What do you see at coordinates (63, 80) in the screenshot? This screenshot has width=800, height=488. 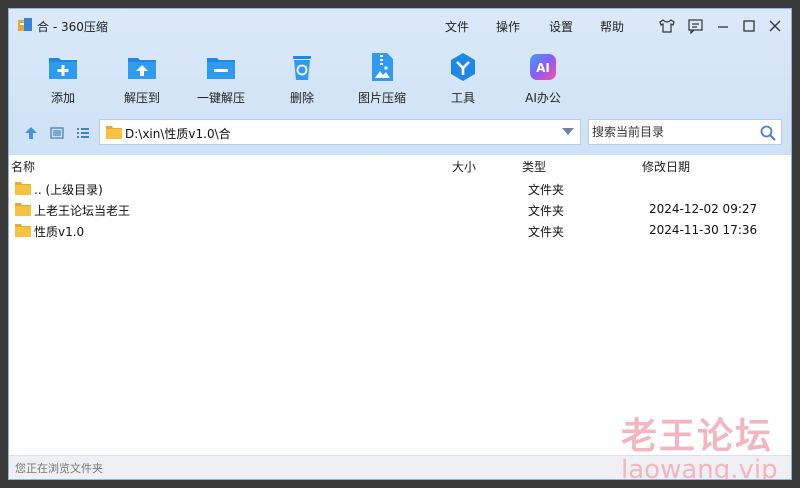 I see `add-button: 添加` at bounding box center [63, 80].